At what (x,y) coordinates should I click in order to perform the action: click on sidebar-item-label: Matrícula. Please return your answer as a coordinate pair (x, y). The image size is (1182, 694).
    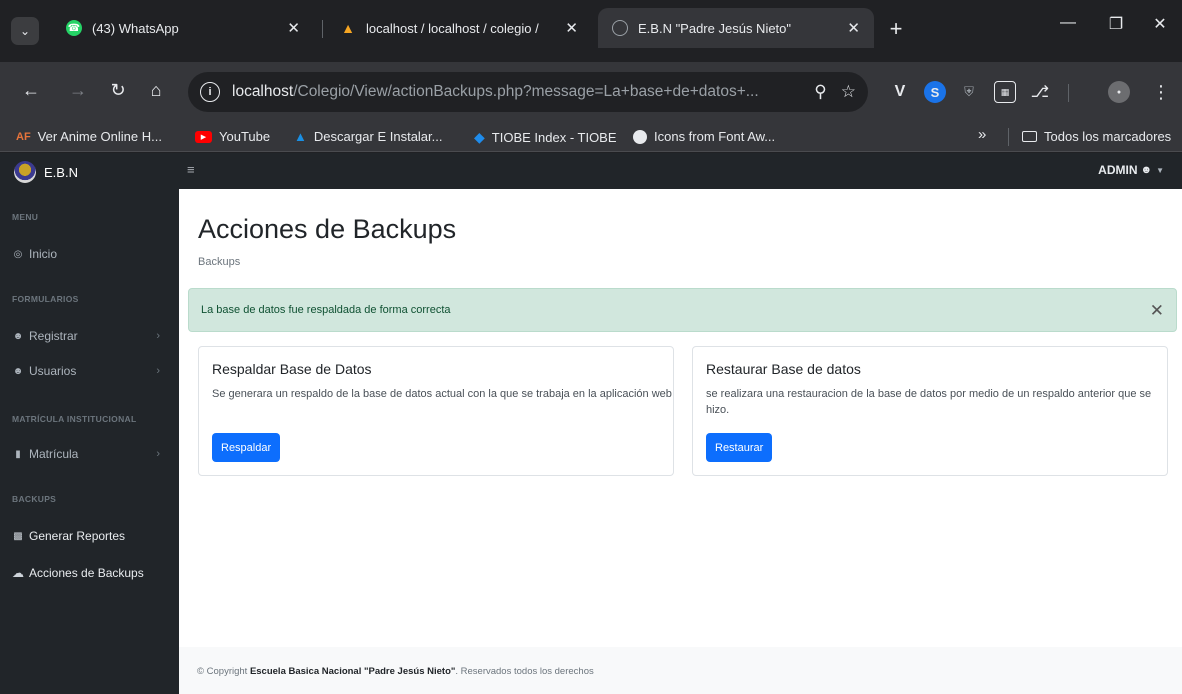
    Looking at the image, I should click on (54, 454).